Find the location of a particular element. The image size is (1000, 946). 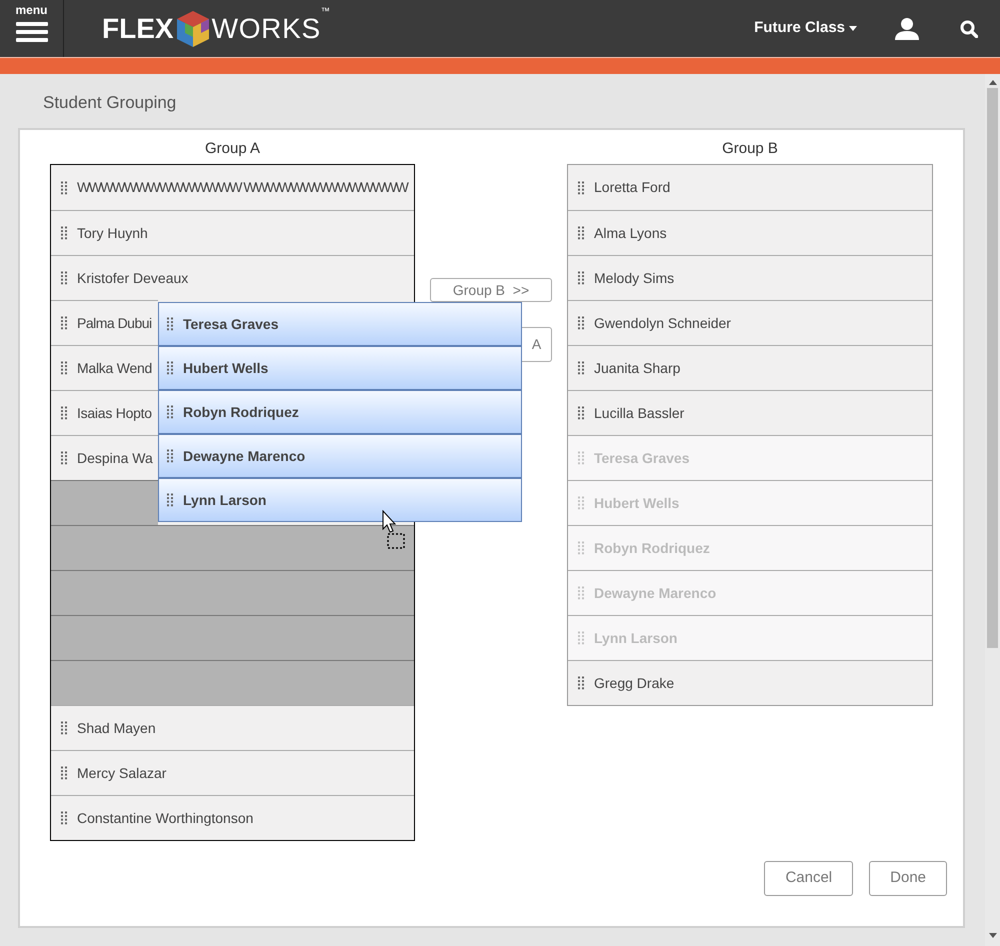

cube-icon is located at coordinates (192, 28).